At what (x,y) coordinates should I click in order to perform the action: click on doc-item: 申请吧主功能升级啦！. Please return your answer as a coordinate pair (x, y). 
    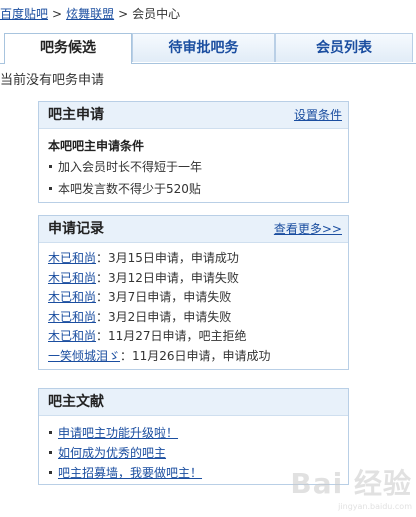
    Looking at the image, I should click on (193, 433).